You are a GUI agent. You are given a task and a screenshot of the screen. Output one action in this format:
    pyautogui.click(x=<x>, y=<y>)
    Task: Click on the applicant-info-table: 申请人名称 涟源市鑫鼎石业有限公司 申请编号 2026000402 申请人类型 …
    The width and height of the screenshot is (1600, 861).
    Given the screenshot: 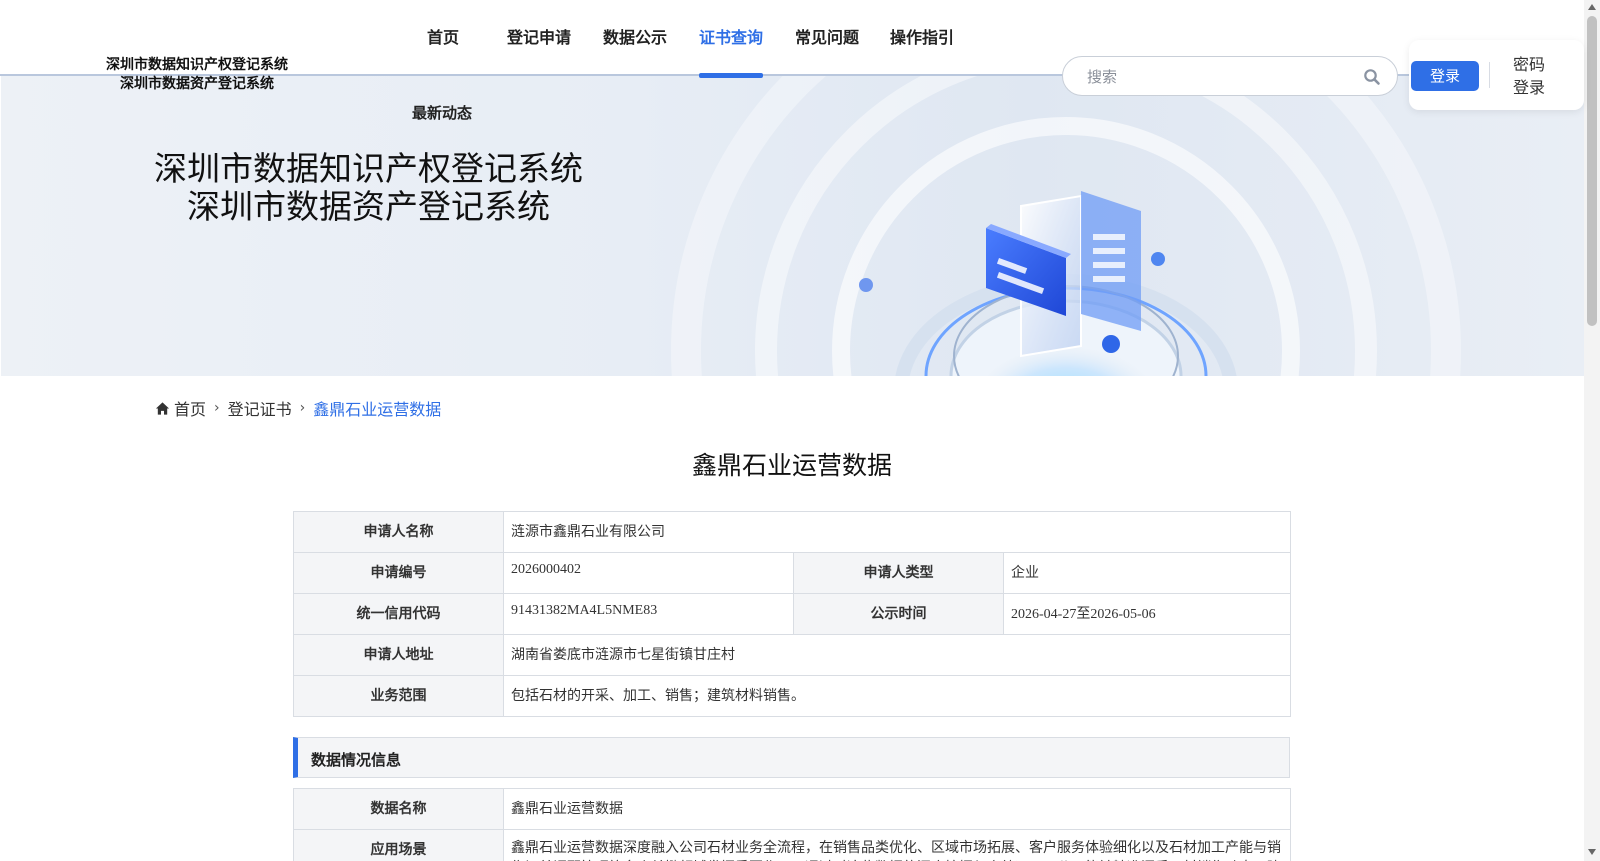 What is the action you would take?
    pyautogui.click(x=792, y=614)
    